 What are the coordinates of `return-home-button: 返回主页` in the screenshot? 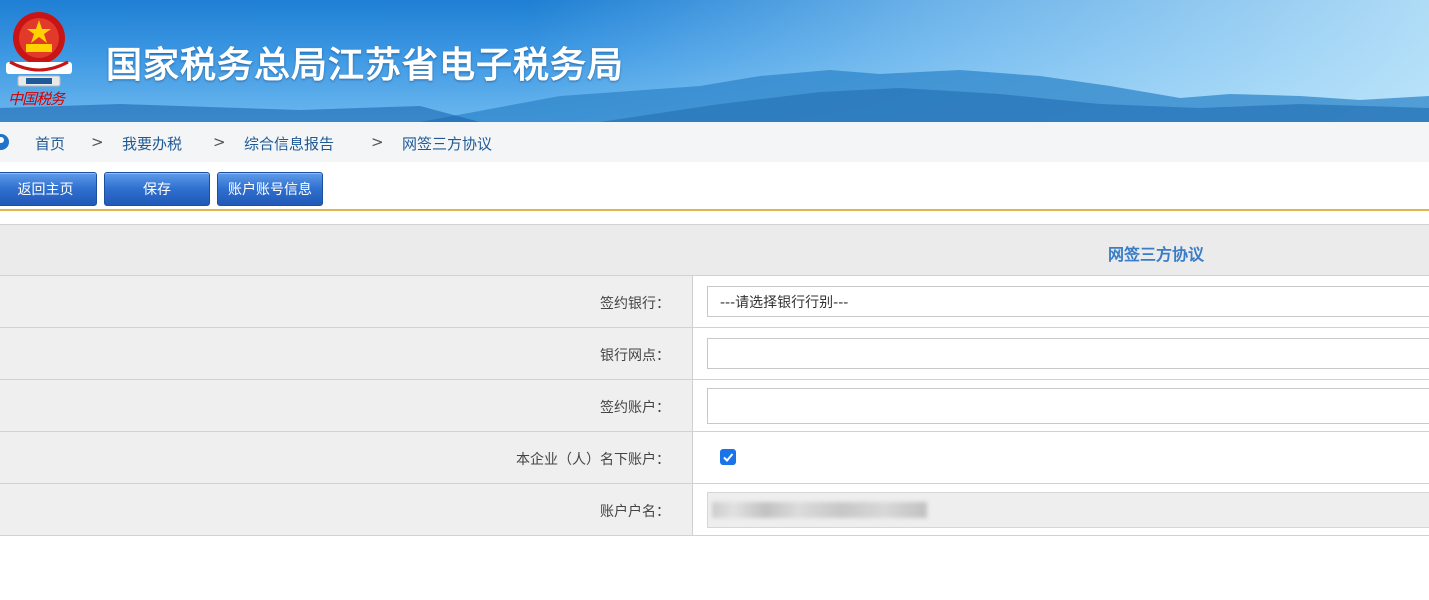 It's located at (48, 189).